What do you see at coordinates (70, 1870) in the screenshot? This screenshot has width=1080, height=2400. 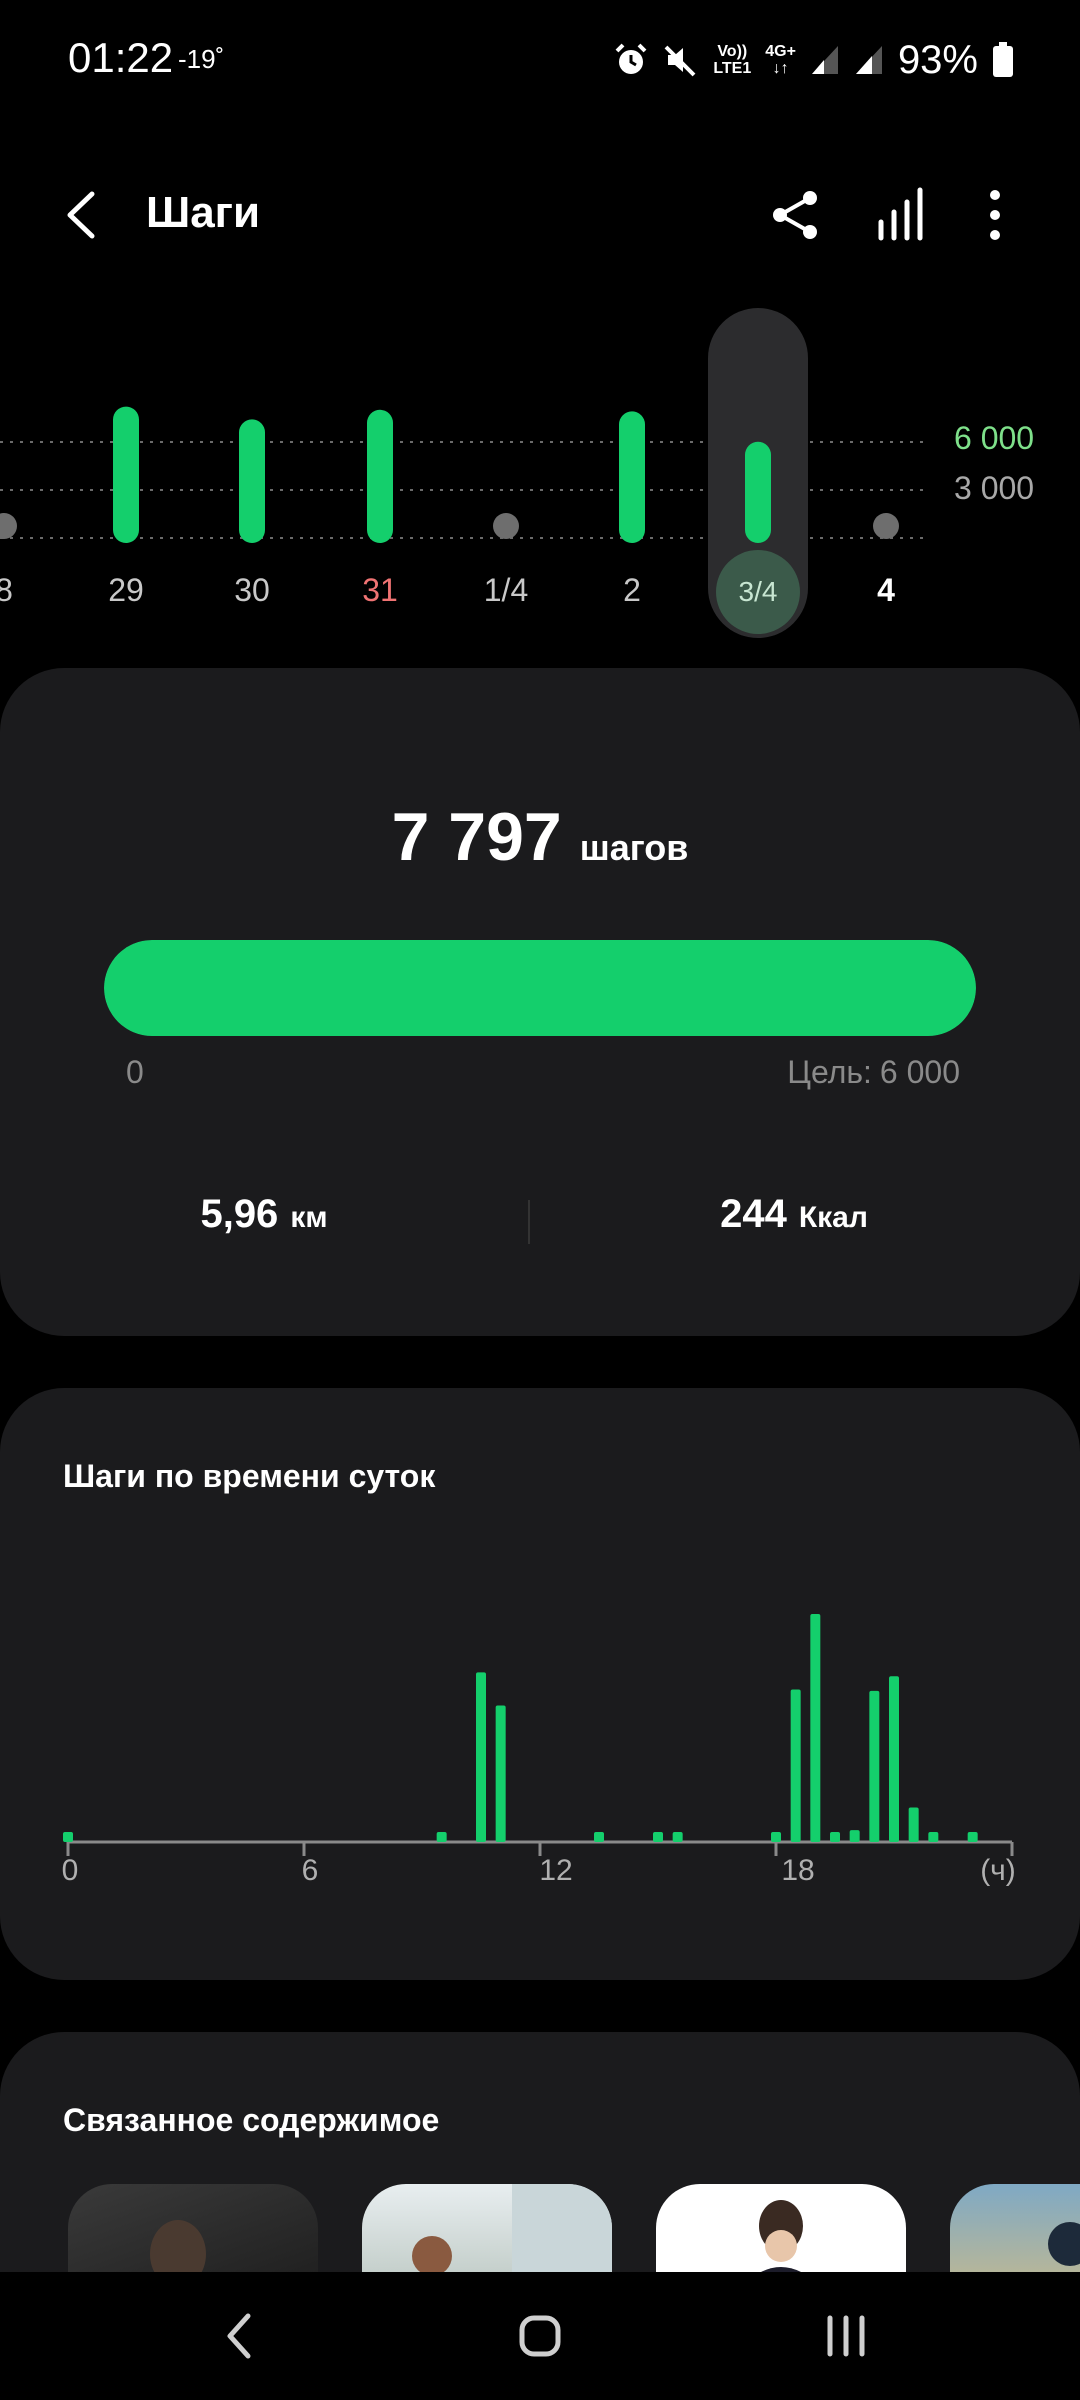 I see `x-tick-label: 0` at bounding box center [70, 1870].